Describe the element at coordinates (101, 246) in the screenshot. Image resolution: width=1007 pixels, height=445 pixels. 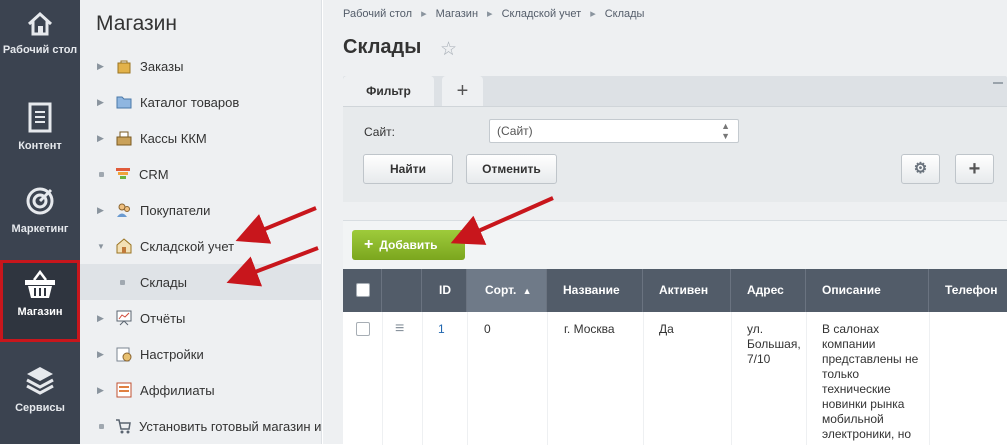
I see `collapse-arrow-icon: ▼` at that location.